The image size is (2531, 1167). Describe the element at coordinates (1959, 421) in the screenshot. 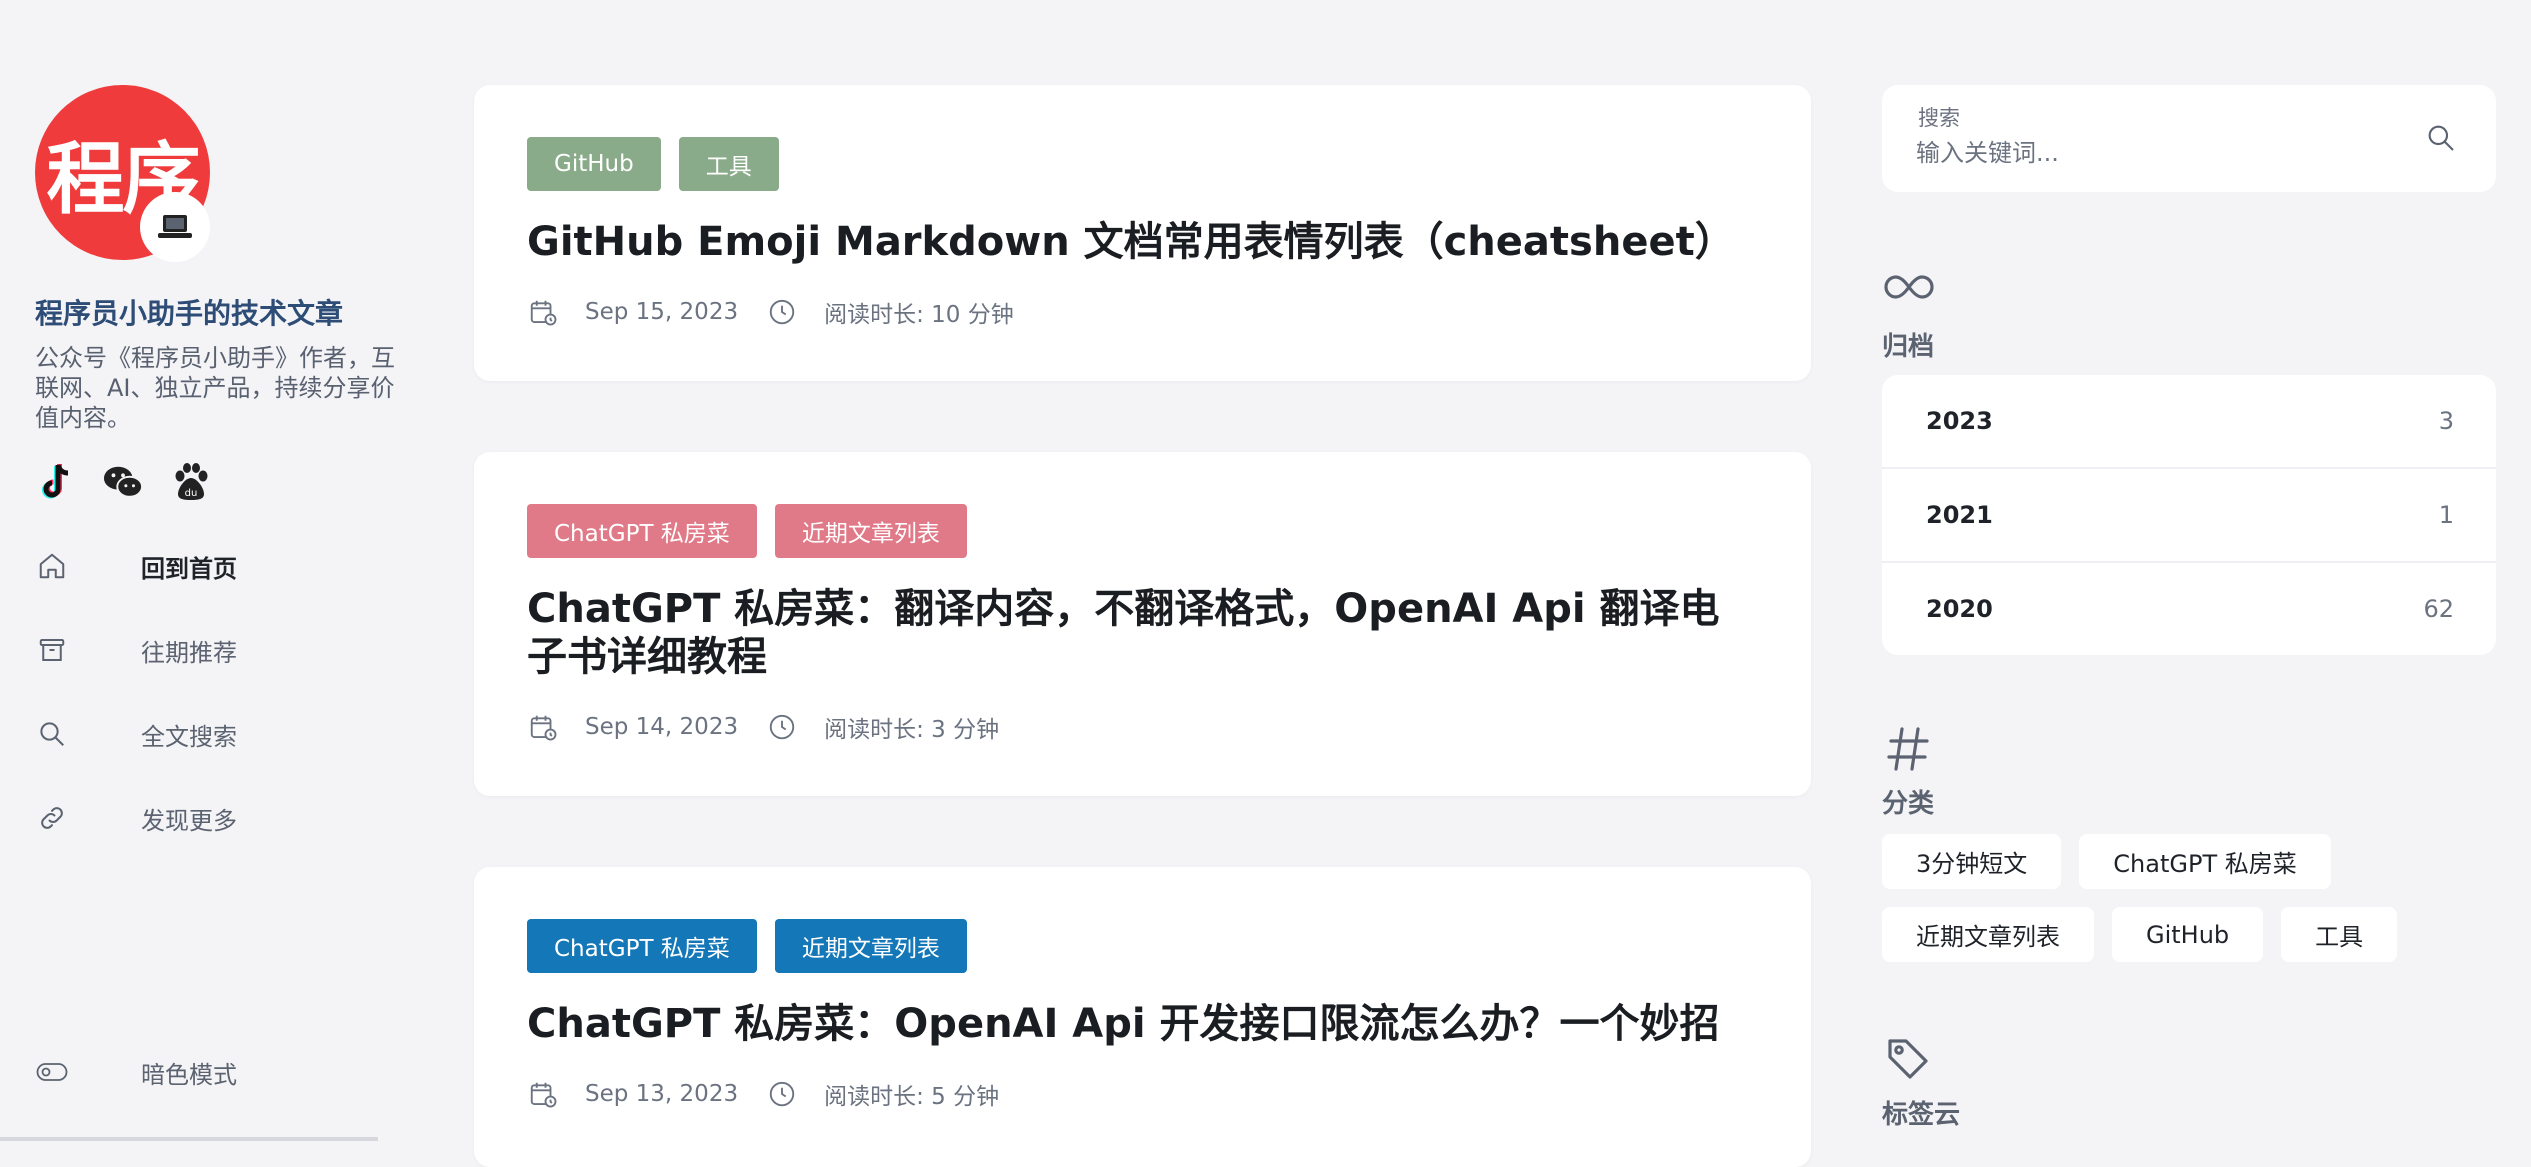

I see `archive-year: 2023` at that location.